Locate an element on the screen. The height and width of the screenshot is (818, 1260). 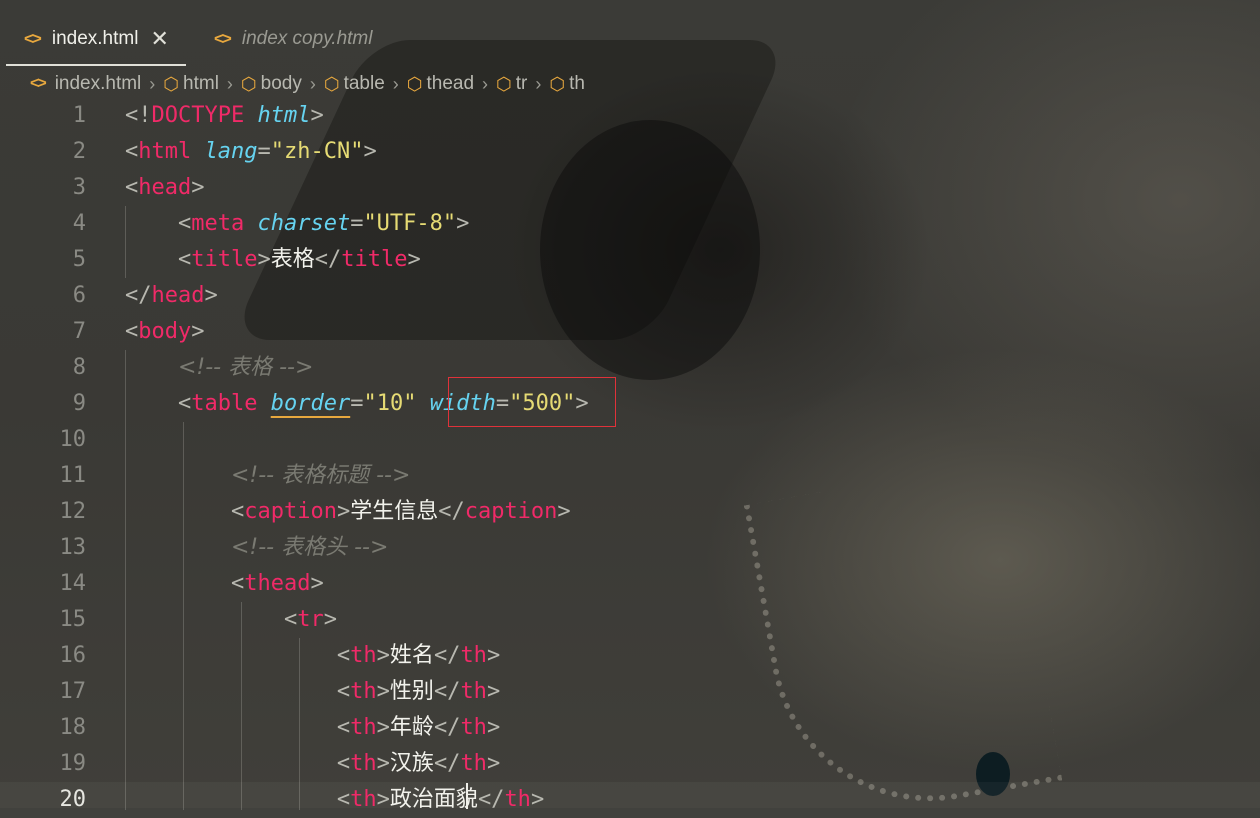
code-token: title is located at coordinates (374, 259).